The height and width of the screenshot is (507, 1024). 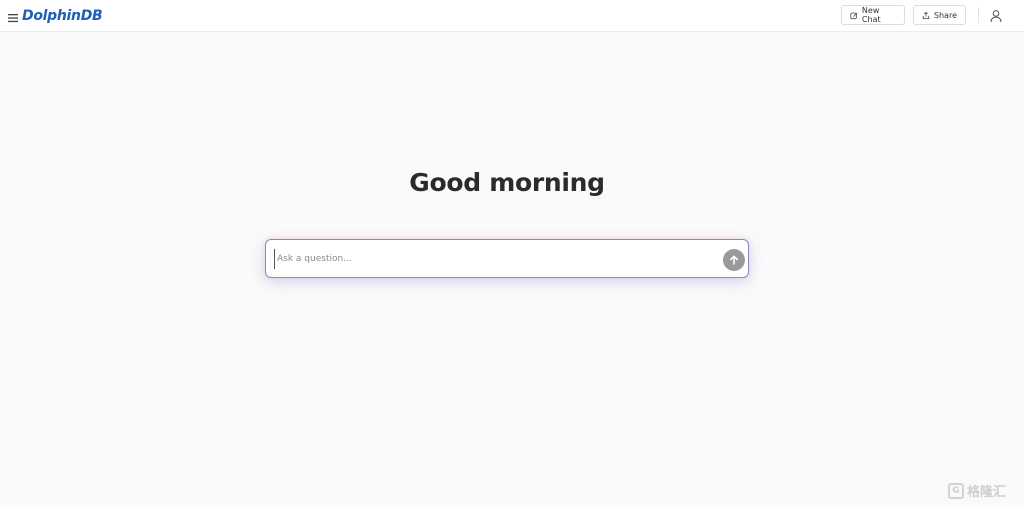 What do you see at coordinates (926, 15) in the screenshot?
I see `share-icon` at bounding box center [926, 15].